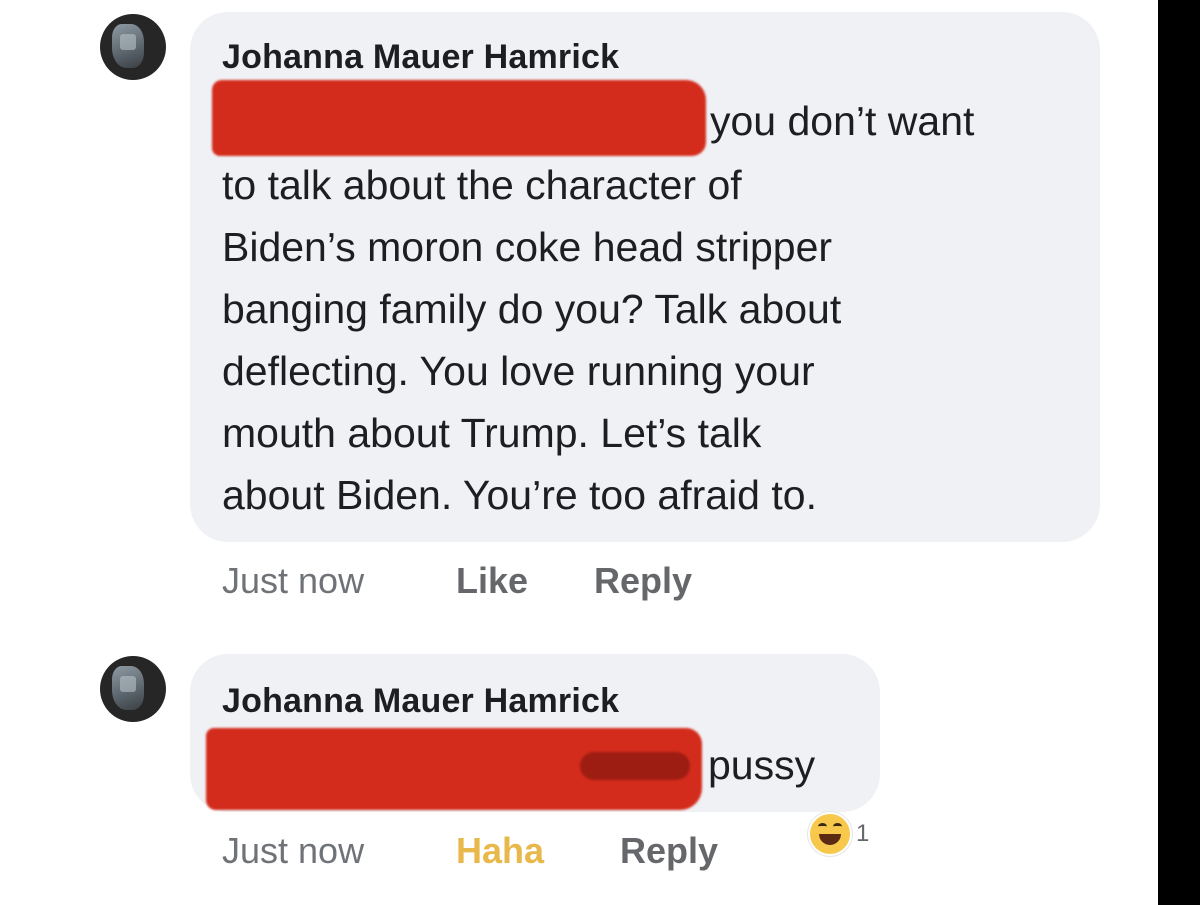  Describe the element at coordinates (1179, 452) in the screenshot. I see `edge-bar` at that location.